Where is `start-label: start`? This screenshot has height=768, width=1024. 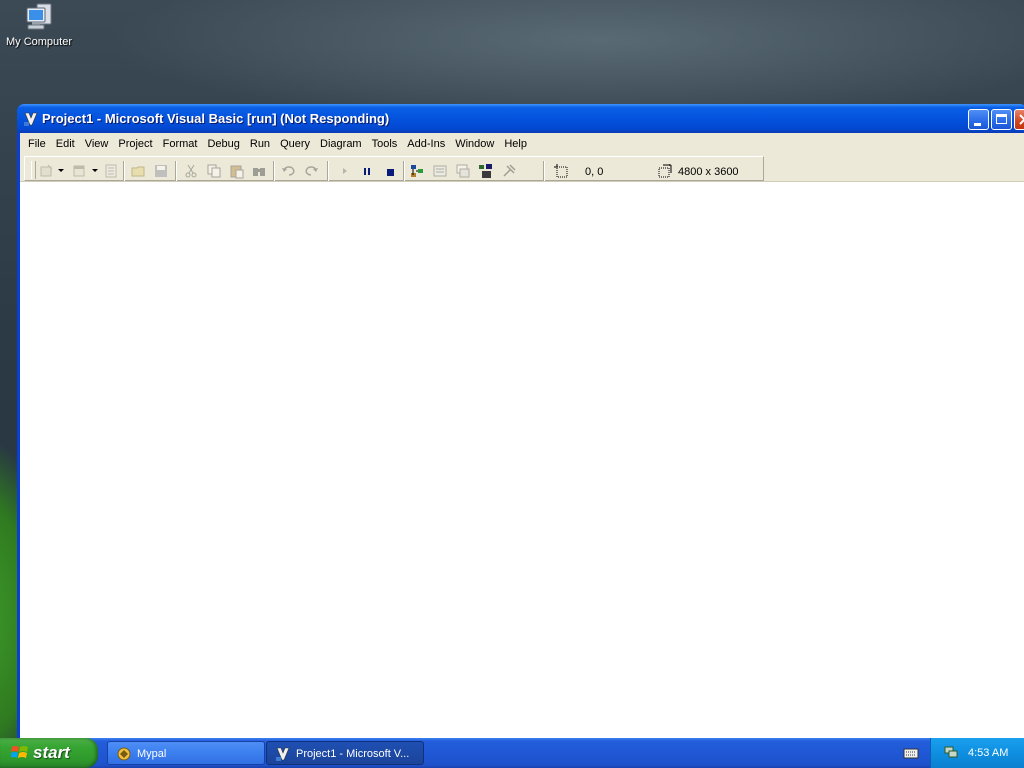
start-label: start is located at coordinates (51, 752).